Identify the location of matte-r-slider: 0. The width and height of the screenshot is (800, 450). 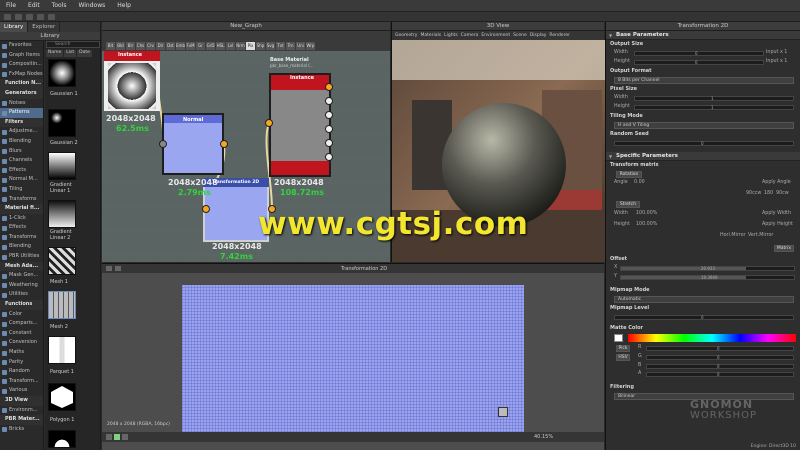
(720, 348).